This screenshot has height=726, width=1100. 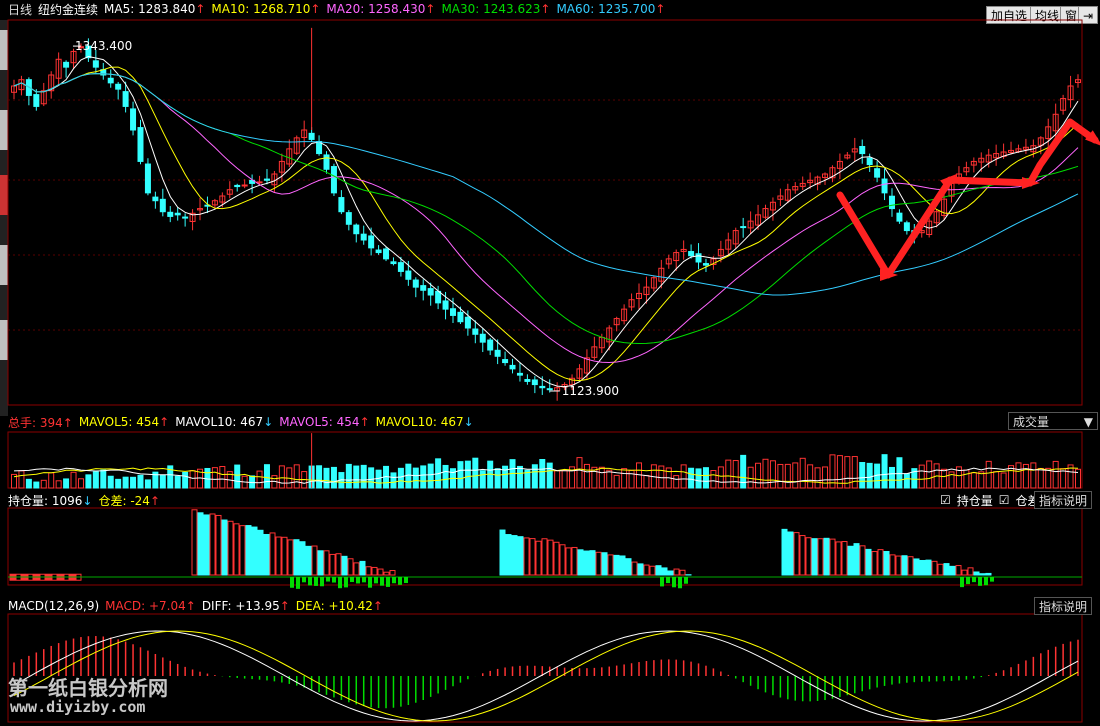 What do you see at coordinates (945, 500) in the screenshot?
I see `oi-checkbox: ☑` at bounding box center [945, 500].